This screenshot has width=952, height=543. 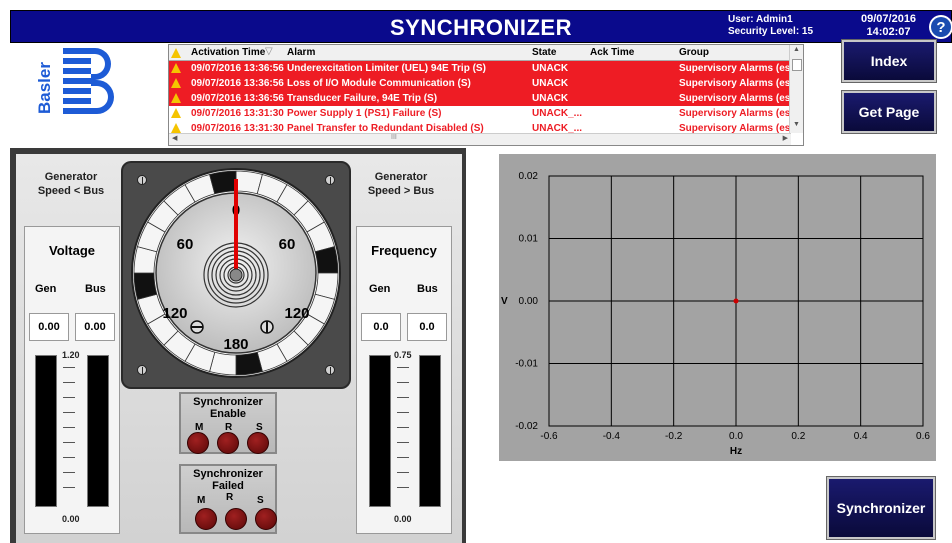 I want to click on enable-title-line1: Synchronizer, so click(x=228, y=402).